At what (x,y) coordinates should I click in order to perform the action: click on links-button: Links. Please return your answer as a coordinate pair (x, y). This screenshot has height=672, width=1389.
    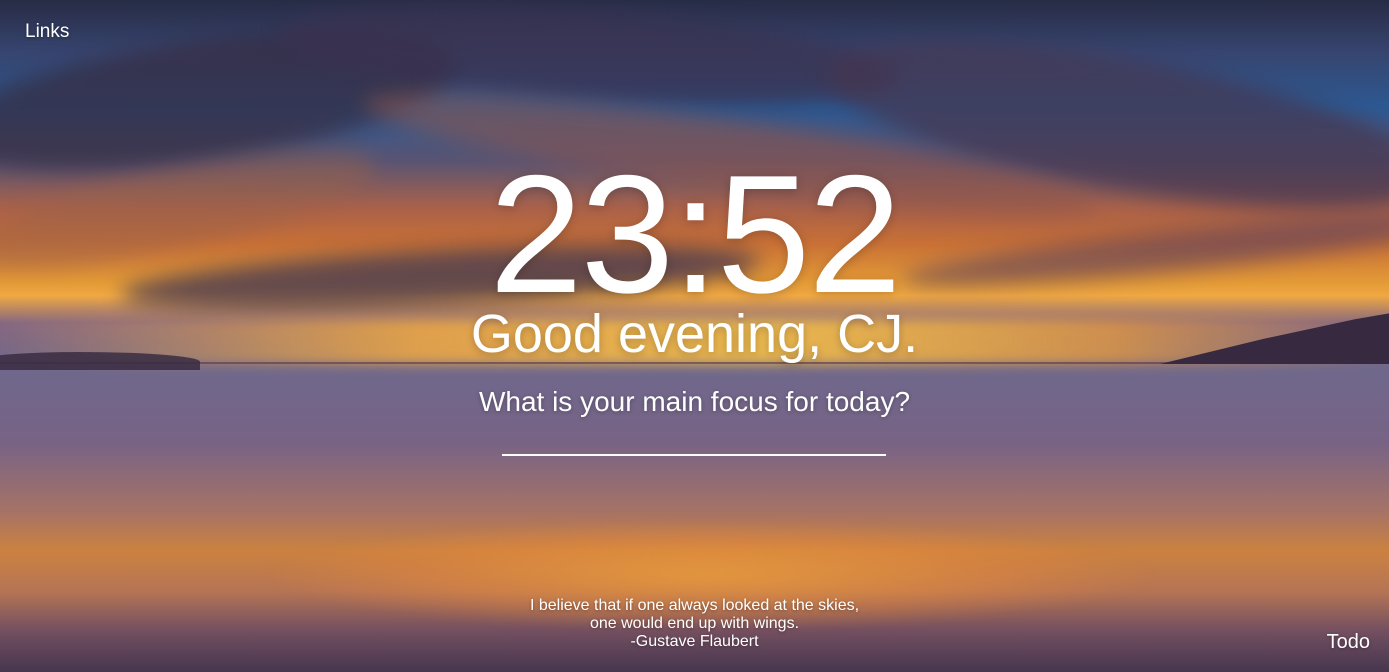
    Looking at the image, I should click on (47, 32).